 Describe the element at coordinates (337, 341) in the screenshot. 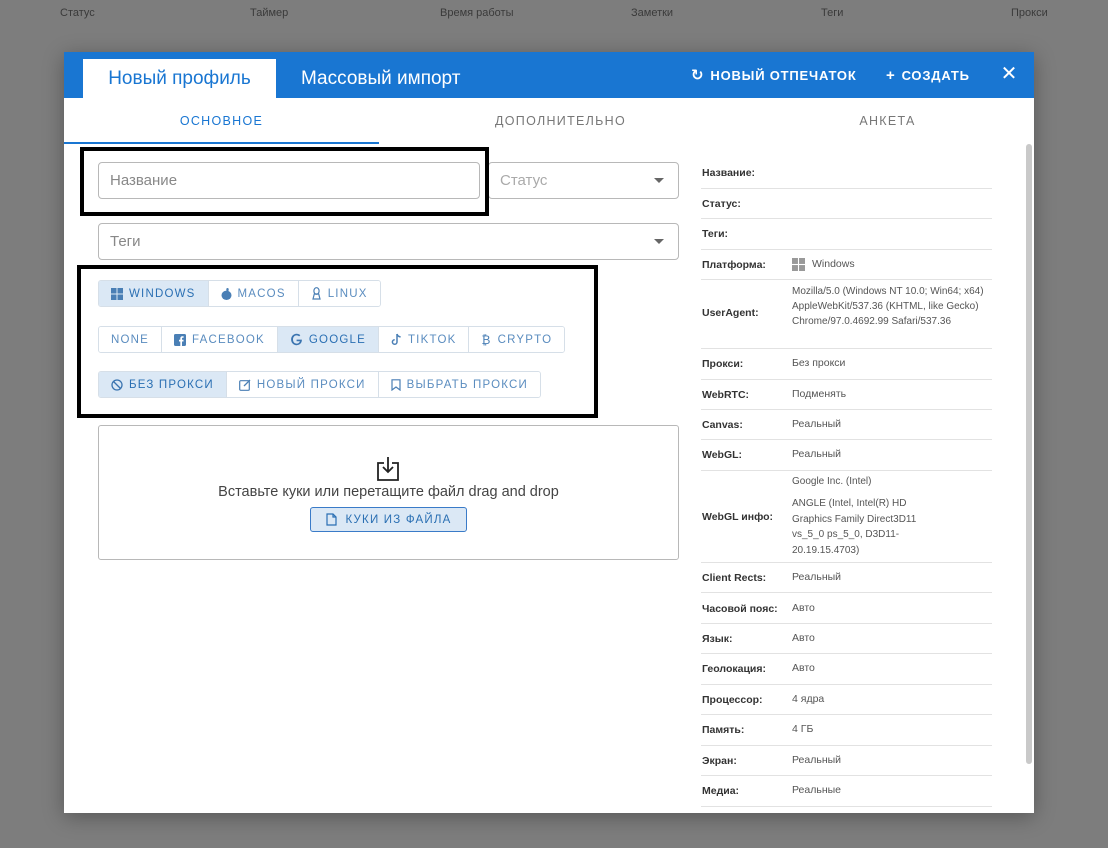

I see `highlight-frame-options` at that location.